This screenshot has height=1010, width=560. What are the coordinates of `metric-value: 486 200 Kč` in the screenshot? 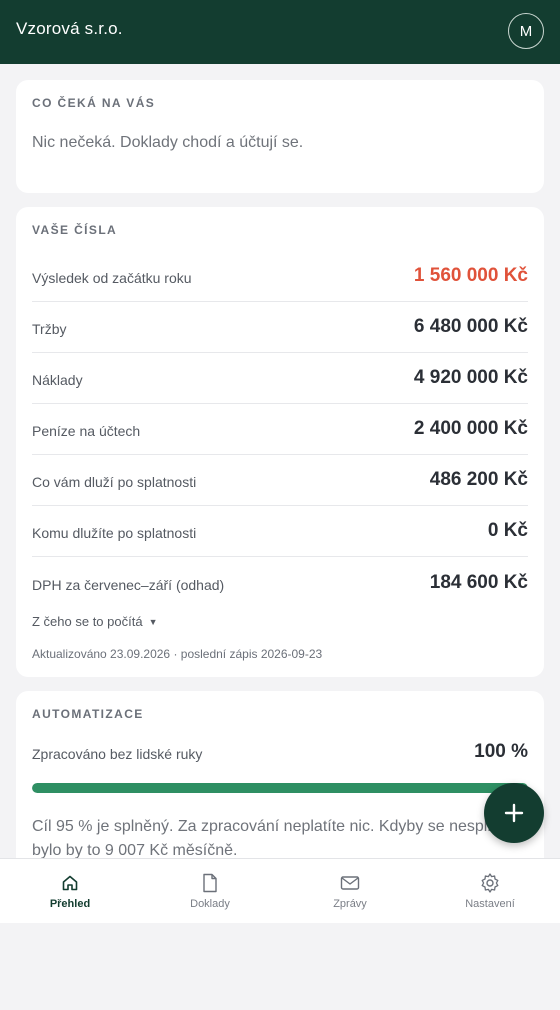 It's located at (478, 479).